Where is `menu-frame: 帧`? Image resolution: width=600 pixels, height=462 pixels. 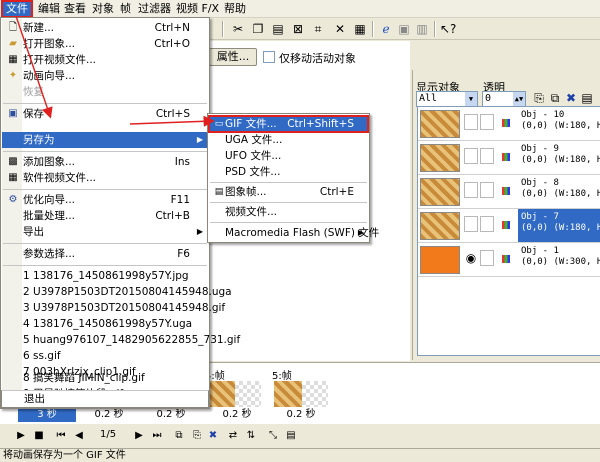
menu-frame: 帧 is located at coordinates (125, 9).